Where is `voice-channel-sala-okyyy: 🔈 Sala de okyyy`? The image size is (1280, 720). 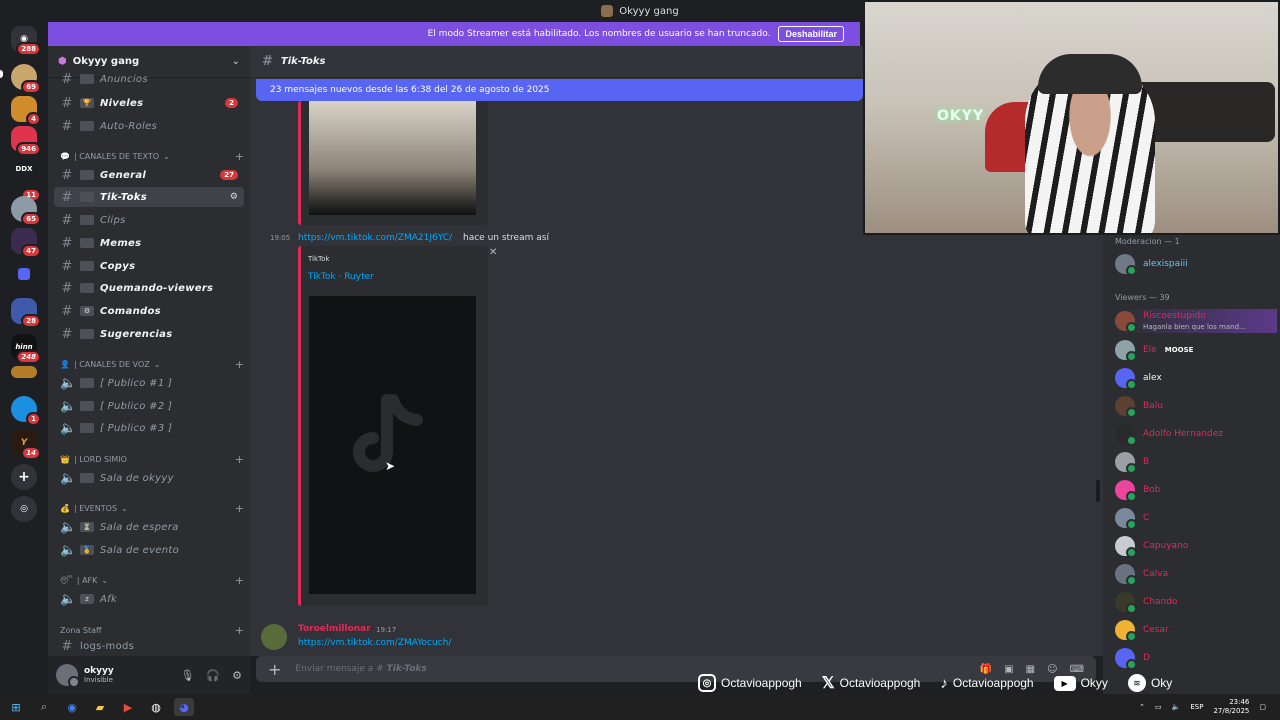 voice-channel-sala-okyyy: 🔈 Sala de okyyy is located at coordinates (149, 478).